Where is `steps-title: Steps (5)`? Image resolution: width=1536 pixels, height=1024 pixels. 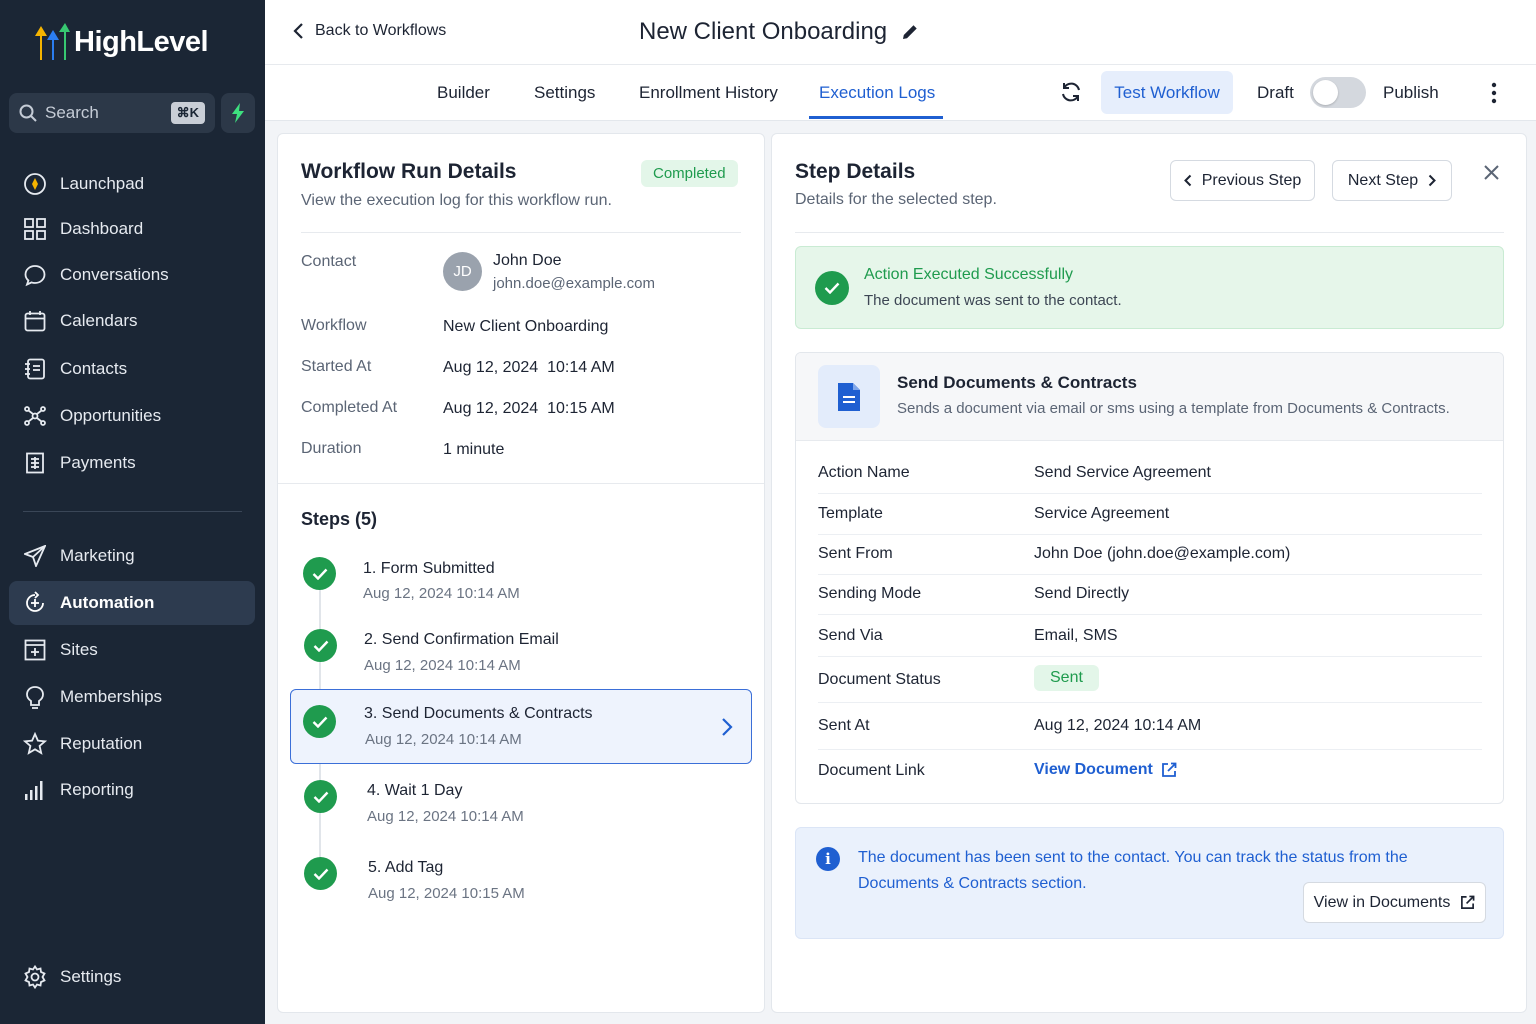 steps-title: Steps (5) is located at coordinates (339, 519).